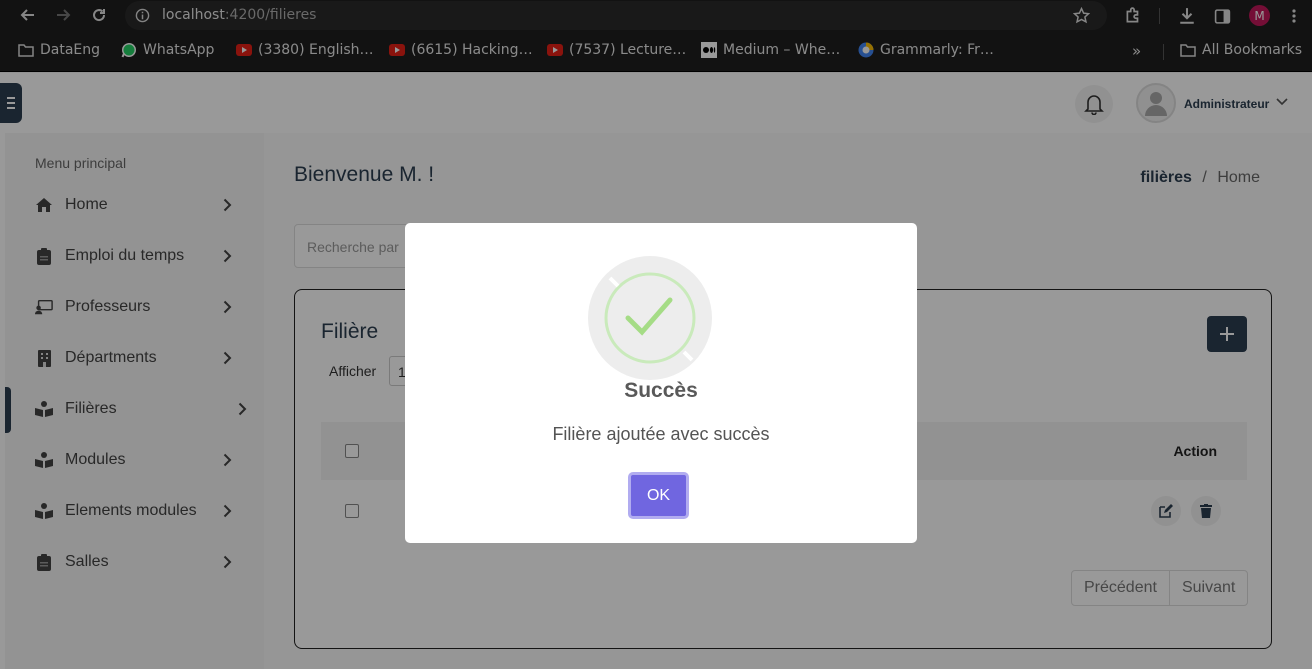 The width and height of the screenshot is (1312, 669). I want to click on dialog-message: Filière ajoutée avec succès, so click(661, 434).